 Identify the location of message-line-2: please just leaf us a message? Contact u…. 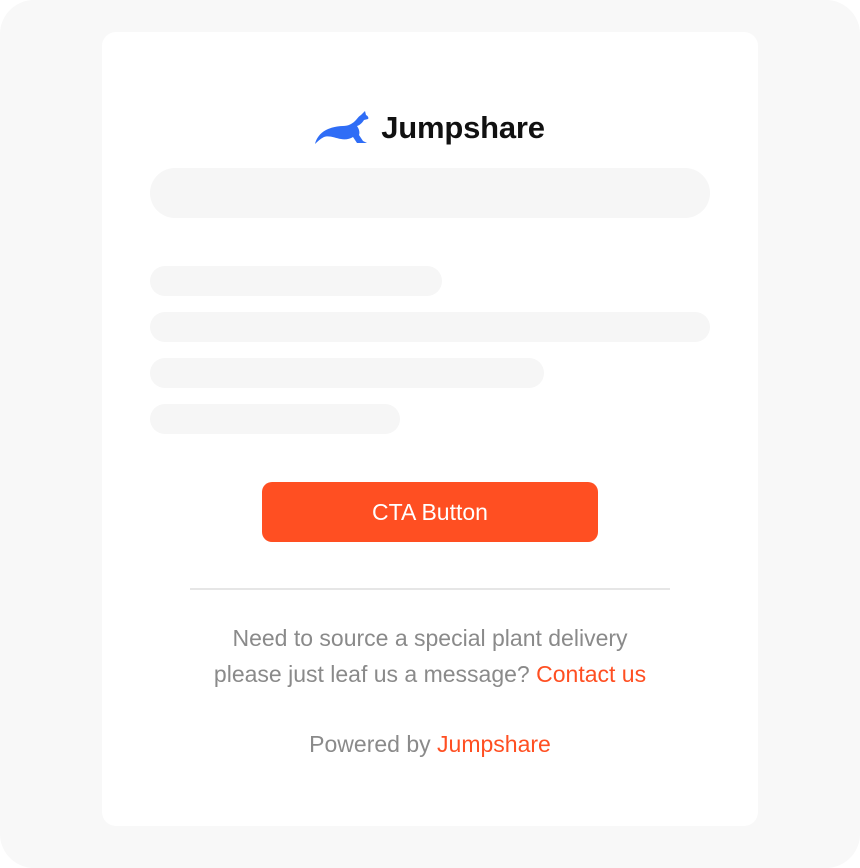
(430, 674).